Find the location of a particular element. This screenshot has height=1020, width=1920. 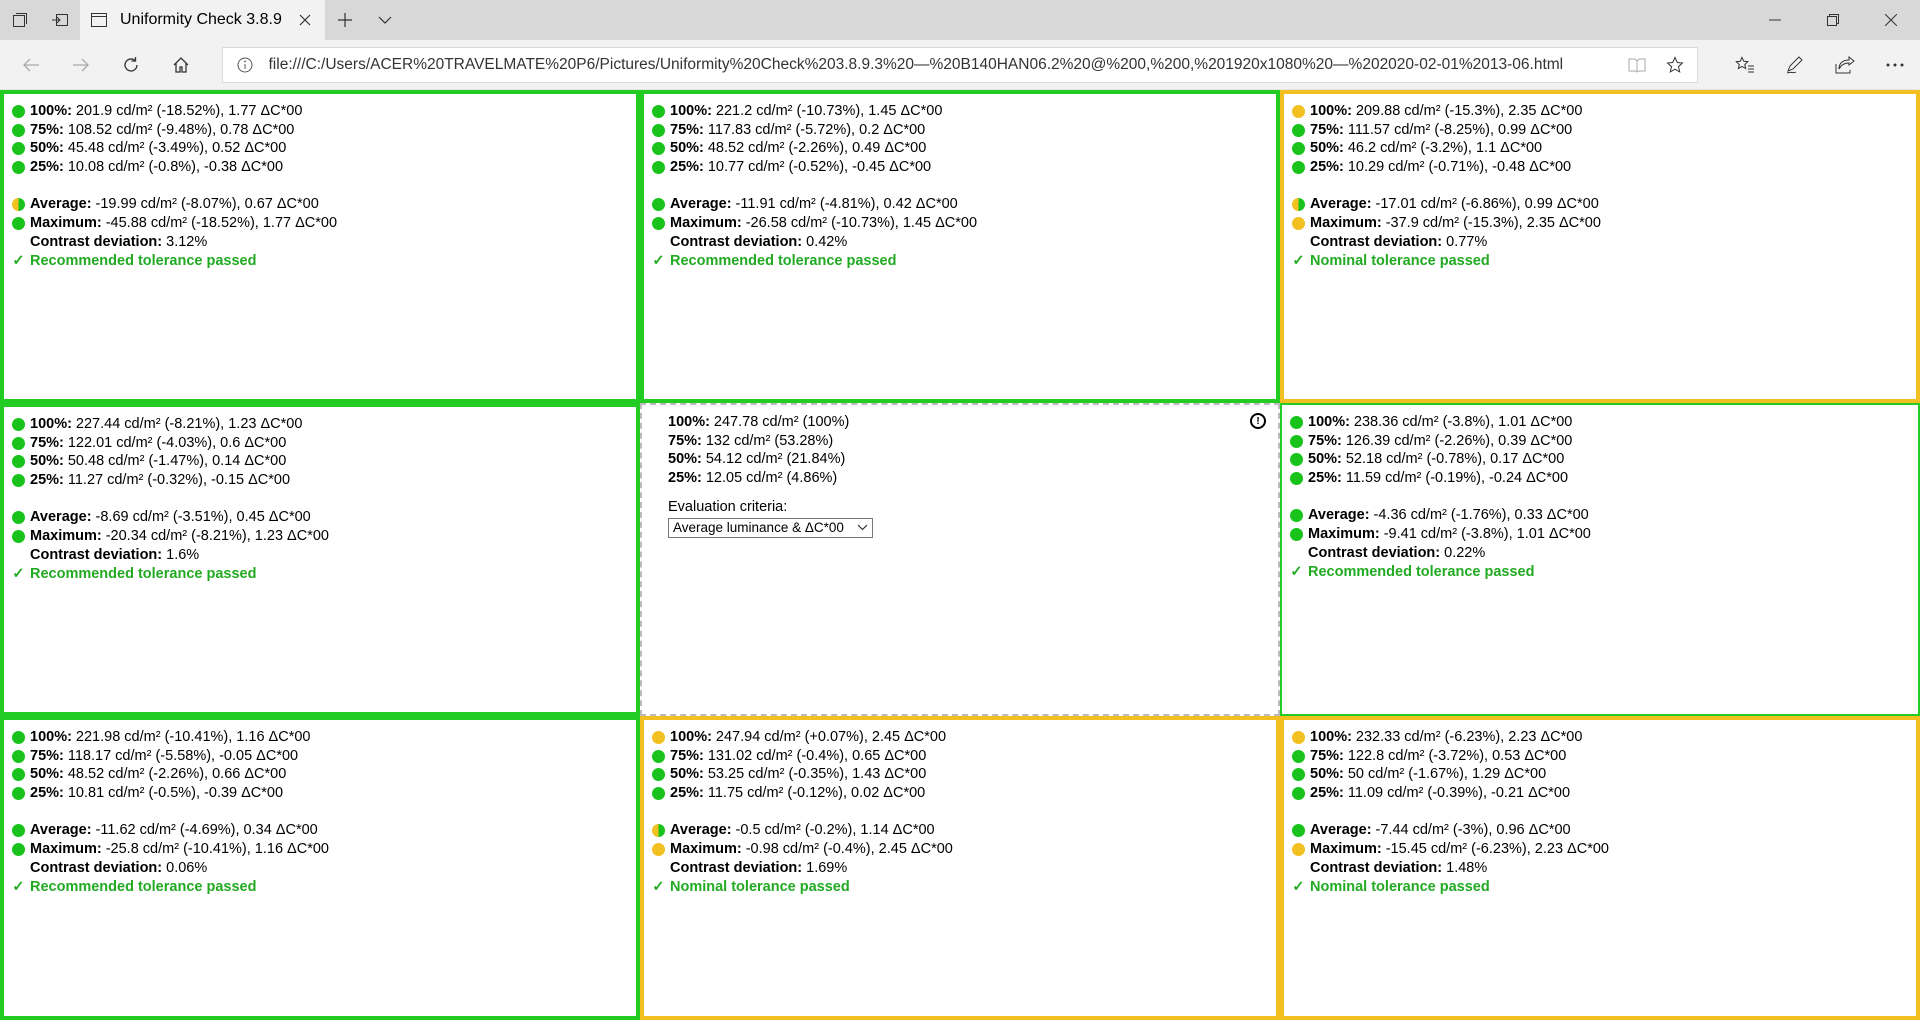

value-average: -0.5 cd/m² (-0.2%), 1.14 ΔC*00 is located at coordinates (835, 830).